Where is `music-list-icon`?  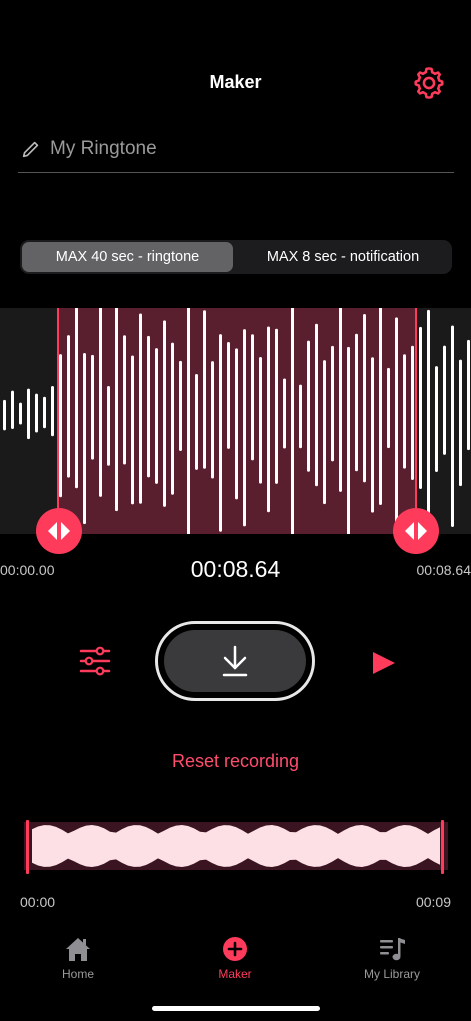 music-list-icon is located at coordinates (392, 949).